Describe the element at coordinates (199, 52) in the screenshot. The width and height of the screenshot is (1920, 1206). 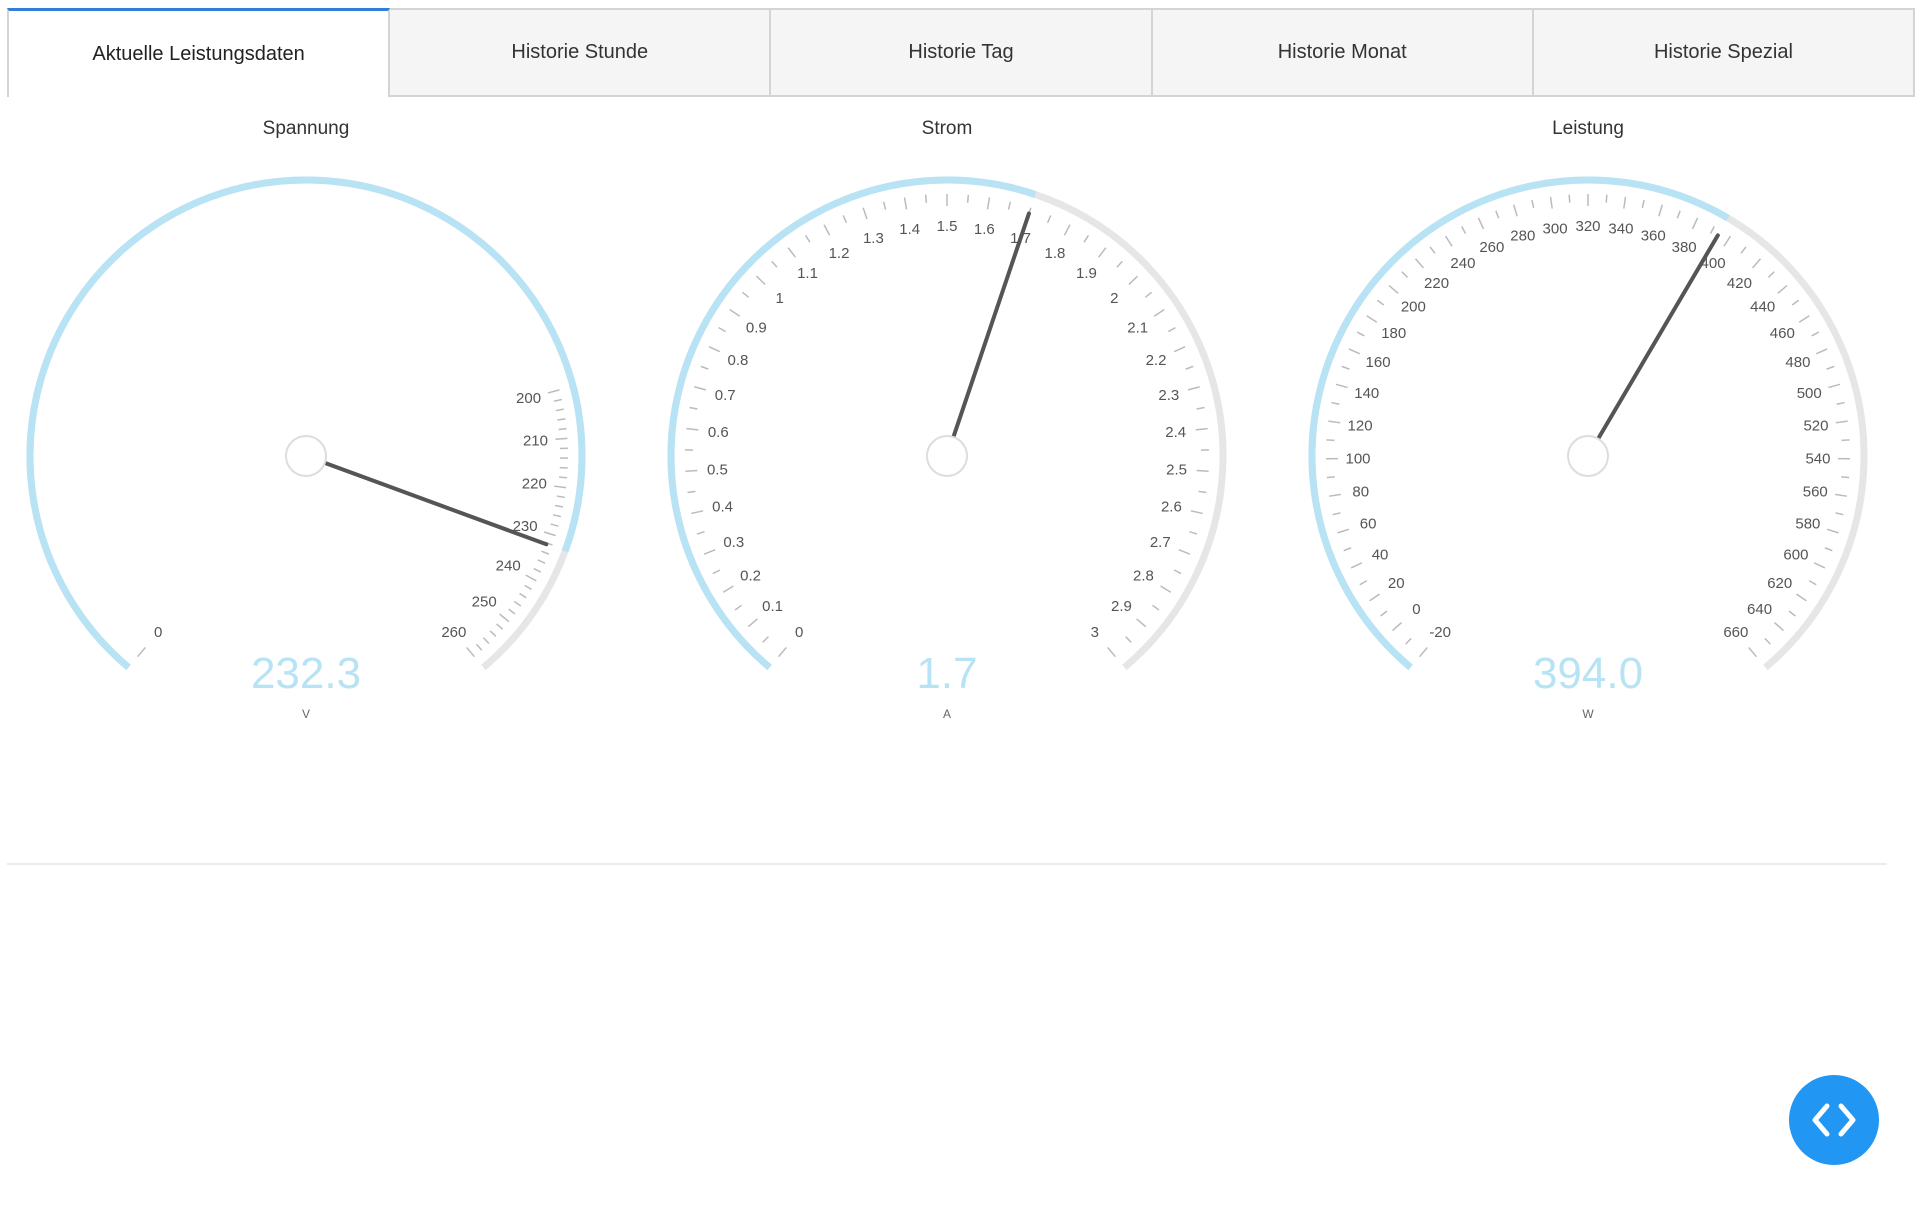
I see `tab-aktuelle-leistungsdaten: Aktuelle Leistungsdaten` at that location.